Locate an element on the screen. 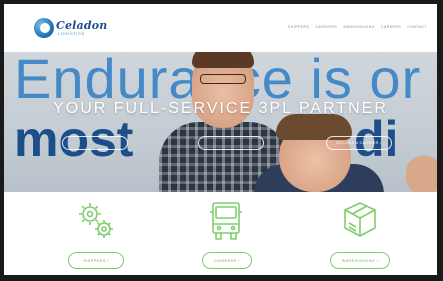 Image resolution: width=443 pixels, height=281 pixels. nav-careers: CAREERS is located at coordinates (391, 27).